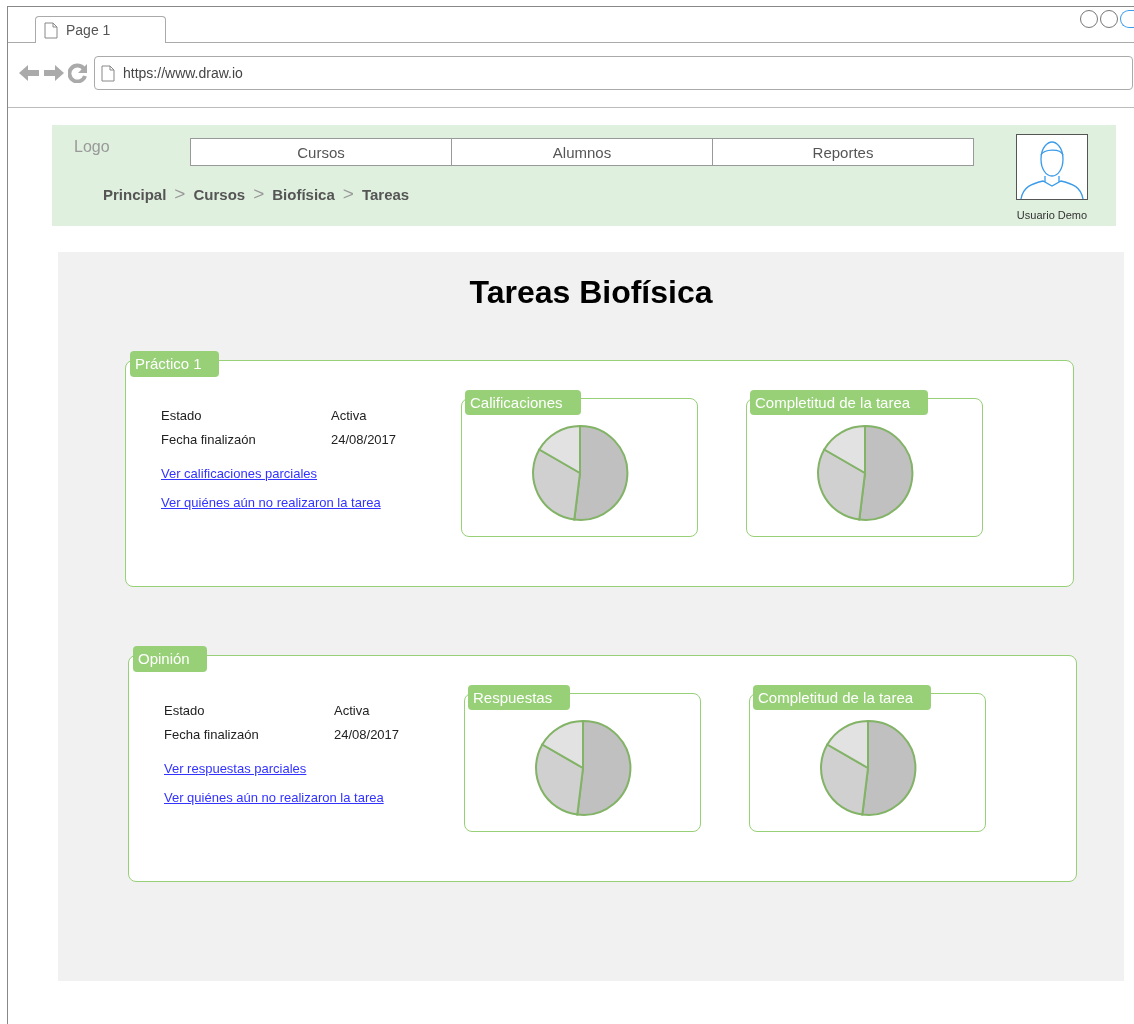 The width and height of the screenshot is (1134, 1024). Describe the element at coordinates (582, 152) in the screenshot. I see `nav-tab: Alumnos` at that location.